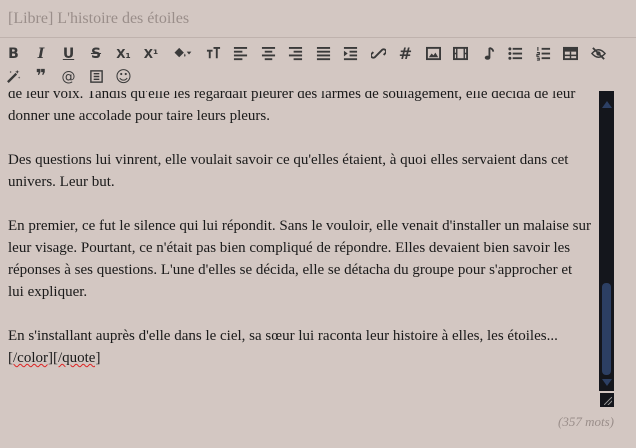 The width and height of the screenshot is (636, 448). I want to click on align-left-icon, so click(240, 53).